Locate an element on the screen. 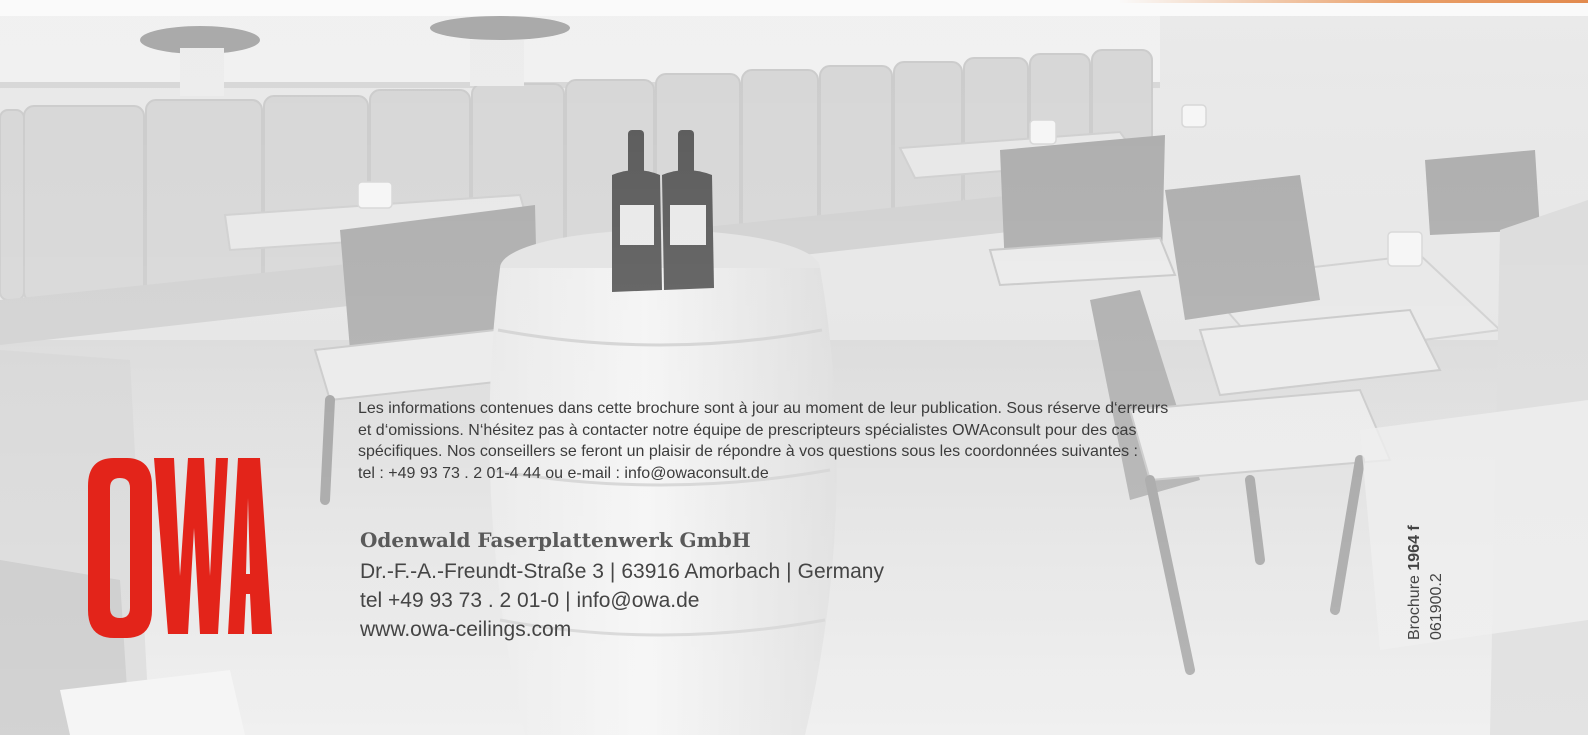  company-name: Odenwald Faserplattenwerk GmbH is located at coordinates (555, 540).